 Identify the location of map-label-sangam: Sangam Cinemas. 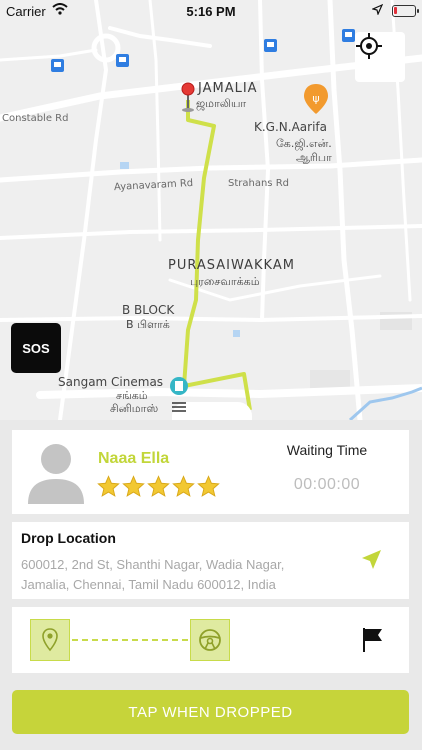
(111, 382).